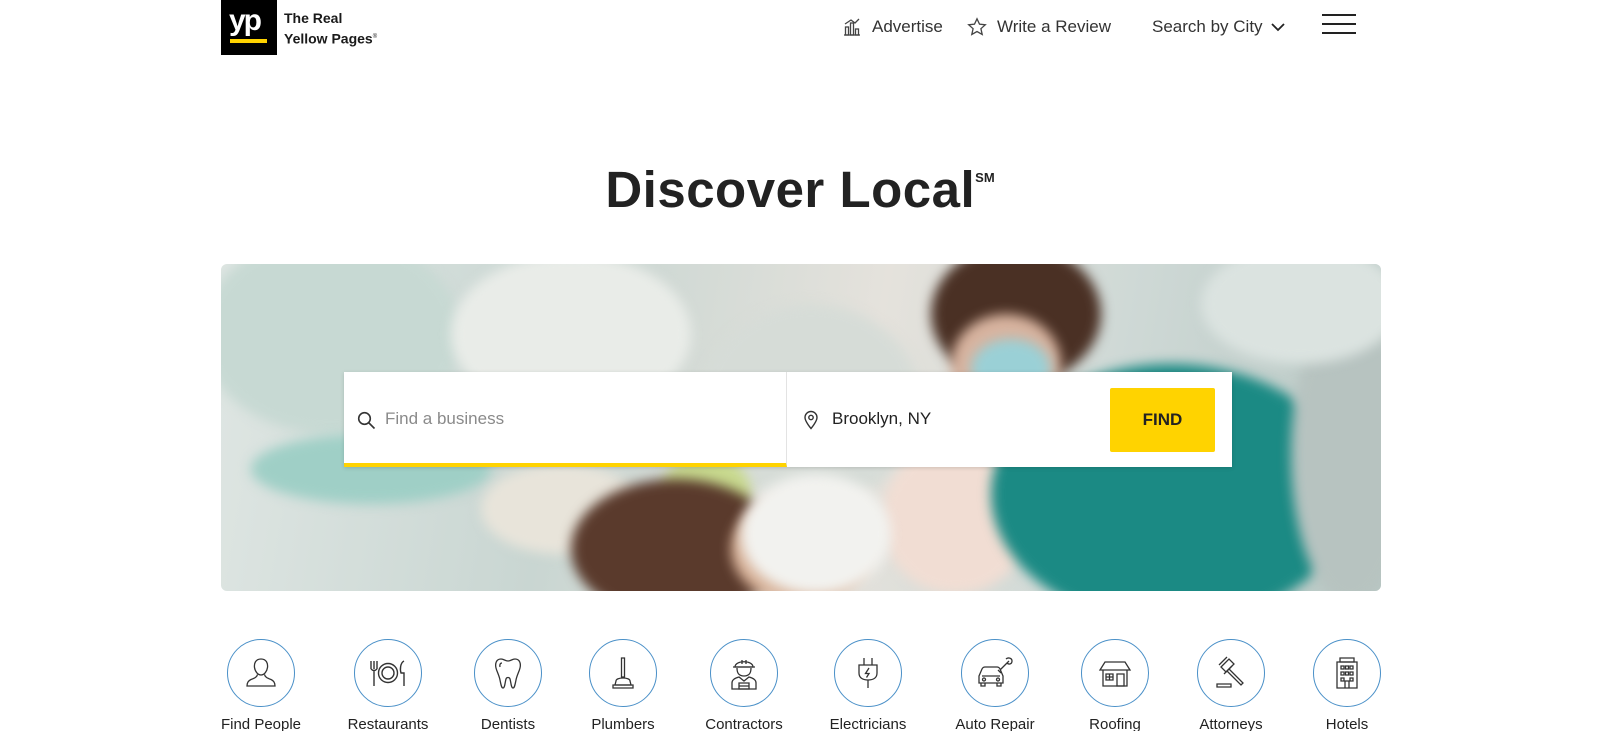  I want to click on category-label: Attorneys, so click(1231, 723).